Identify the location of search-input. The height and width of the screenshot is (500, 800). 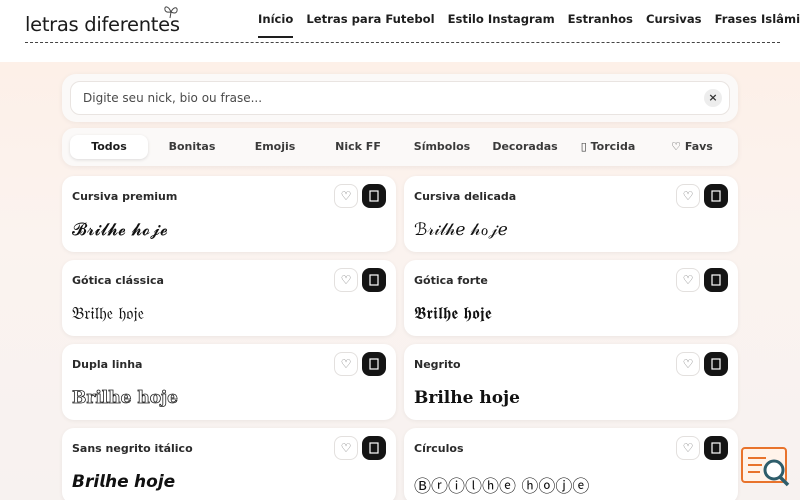
(400, 98).